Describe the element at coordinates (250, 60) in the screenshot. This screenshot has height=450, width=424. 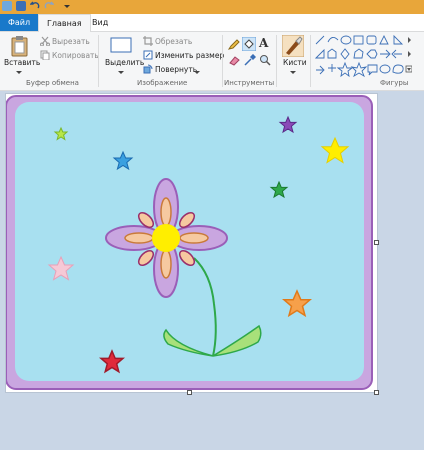
I see `color-picker-icon` at that location.